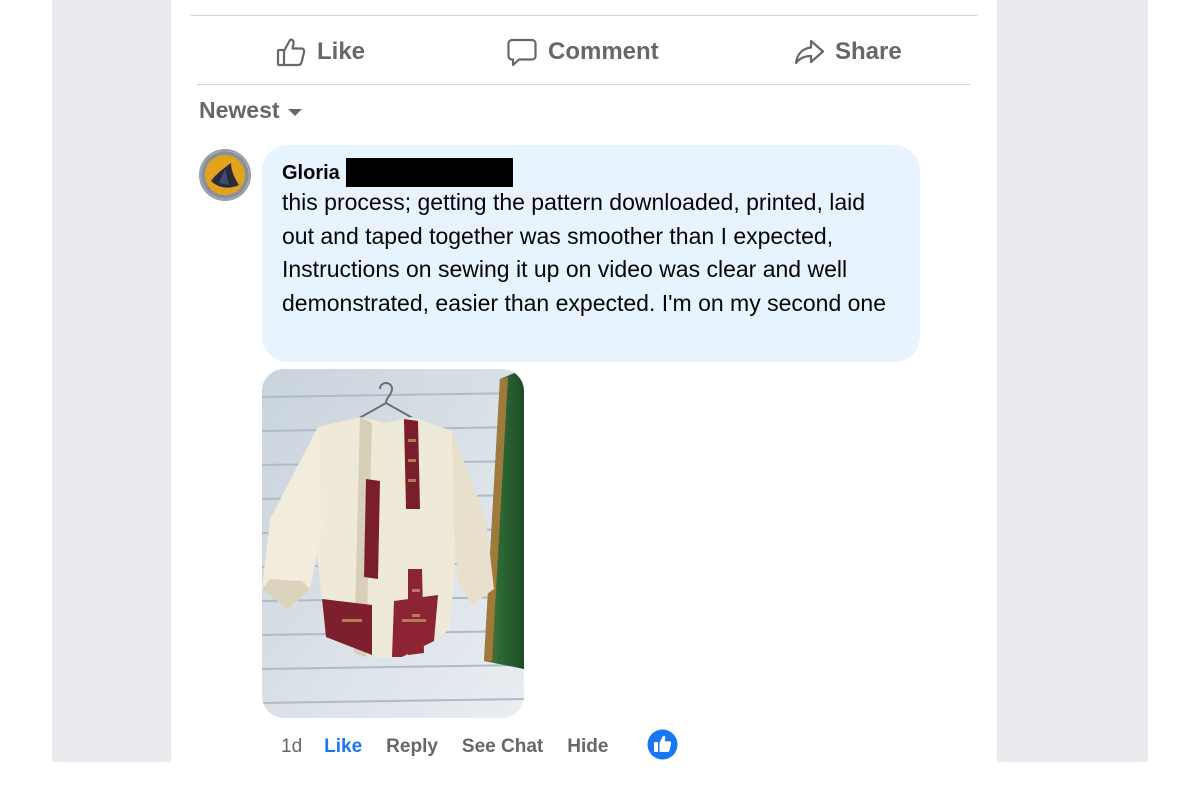 This screenshot has width=1200, height=800. I want to click on redacted-author-surname, so click(429, 172).